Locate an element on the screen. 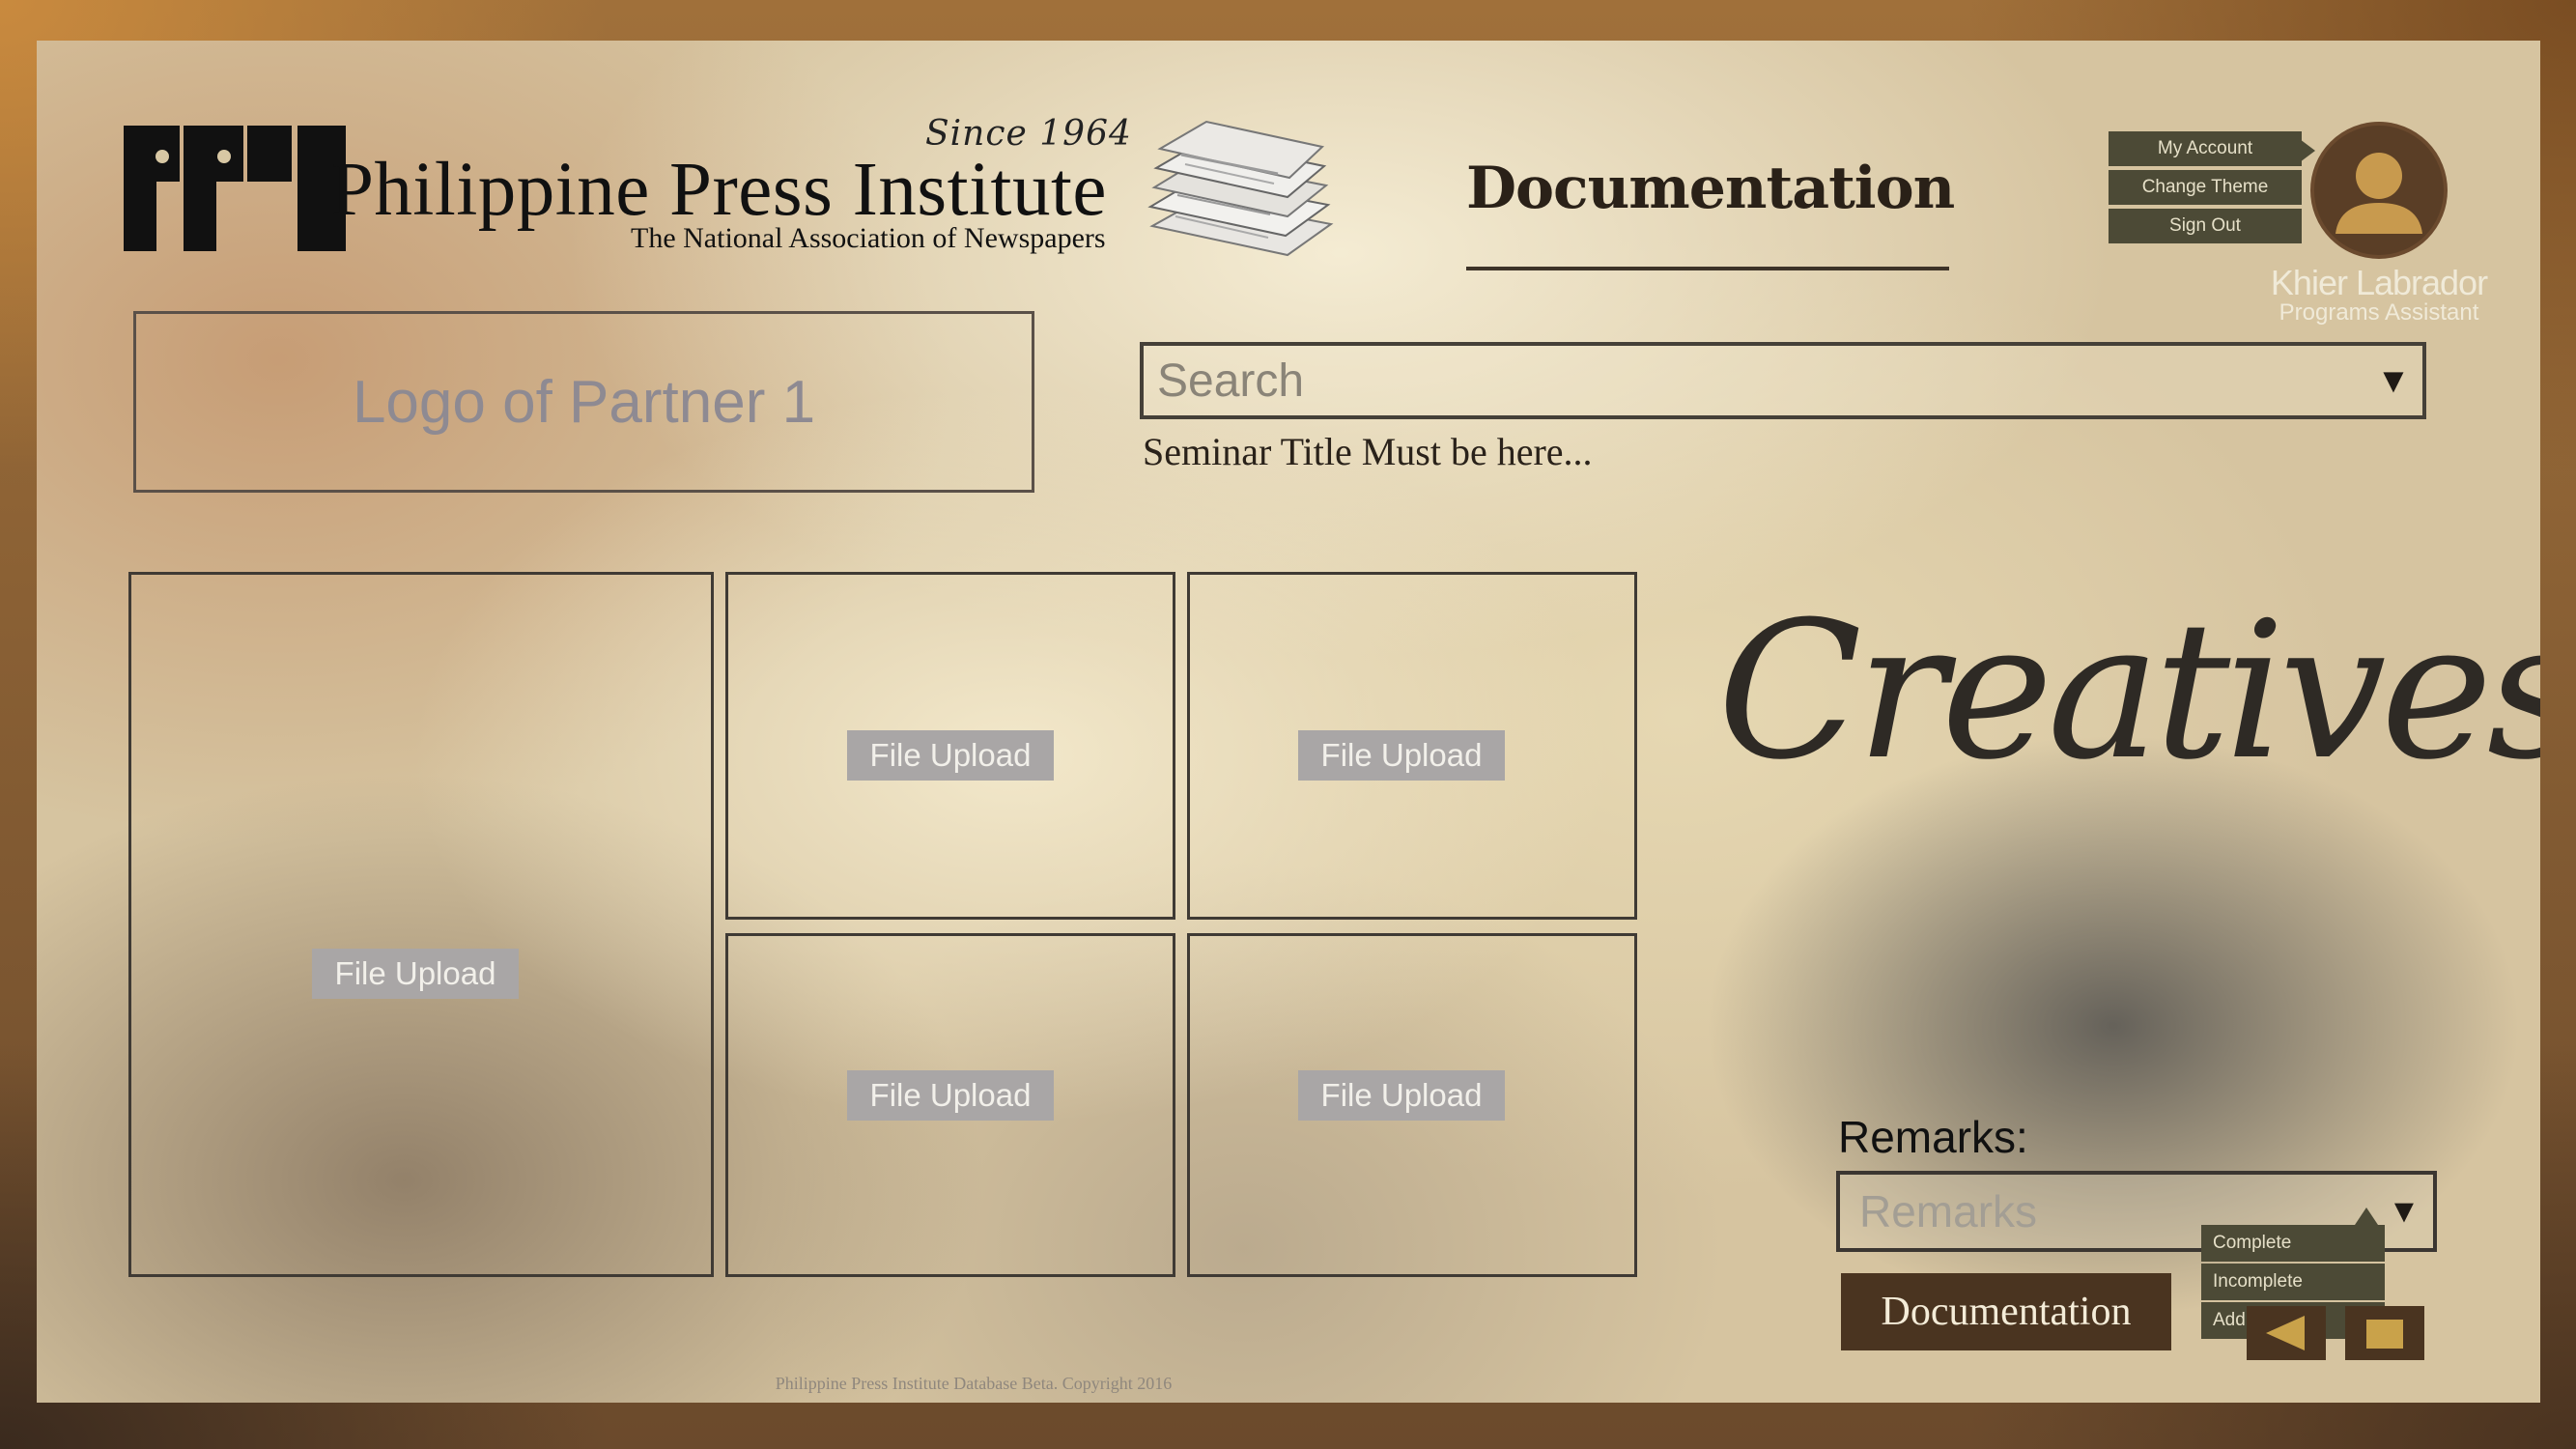  save-icon is located at coordinates (2384, 1334).